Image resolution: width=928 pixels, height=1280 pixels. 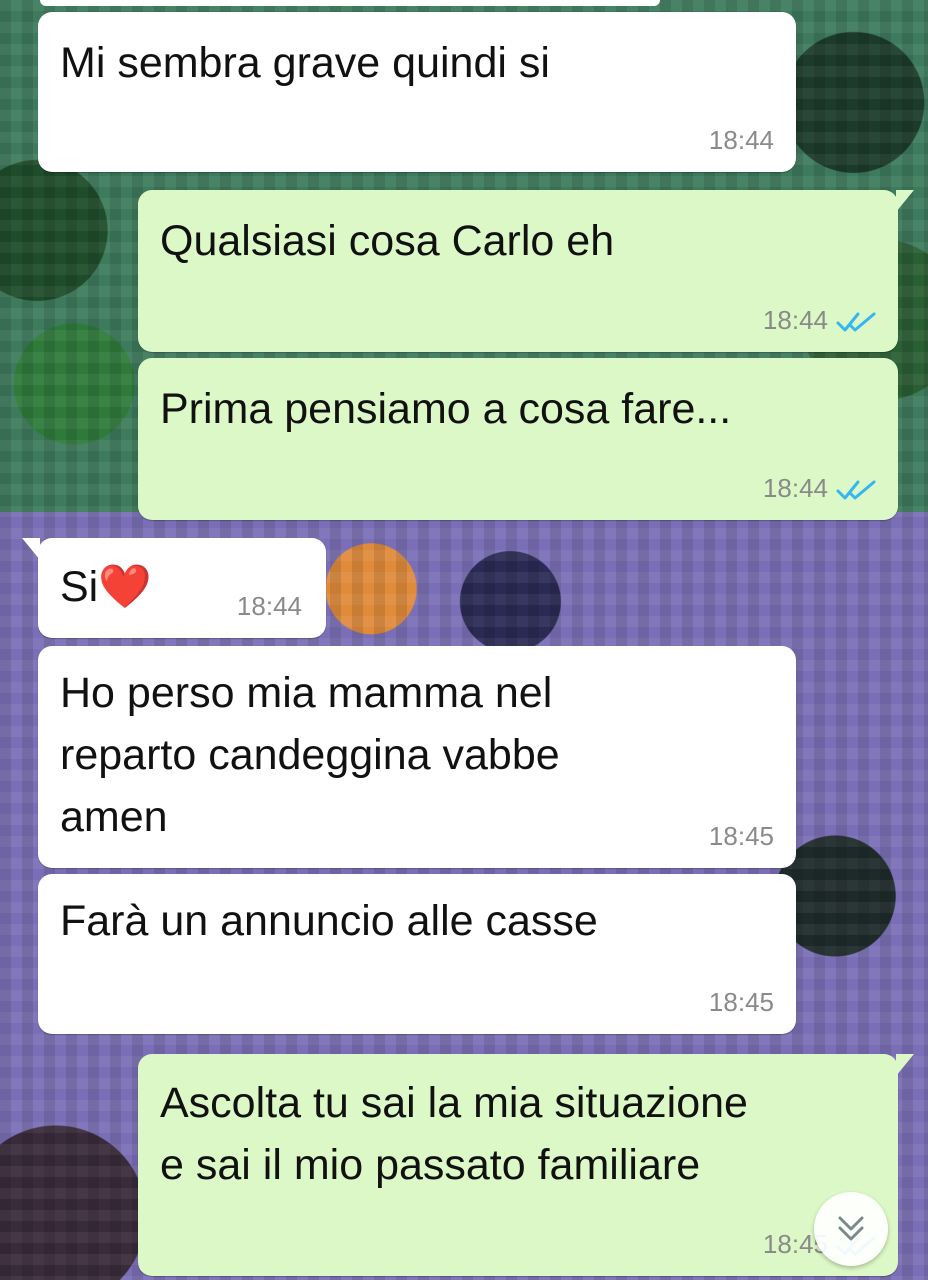 What do you see at coordinates (350, 3) in the screenshot?
I see `previous-message-edge` at bounding box center [350, 3].